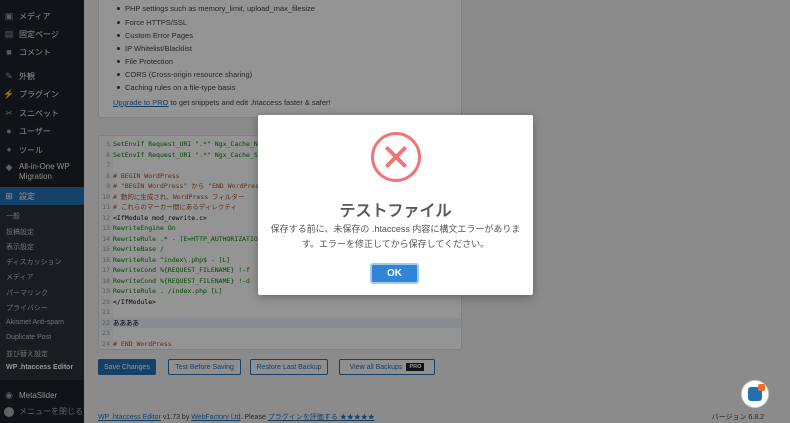 The width and height of the screenshot is (790, 423). What do you see at coordinates (394, 273) in the screenshot?
I see `ok-button: OK` at bounding box center [394, 273].